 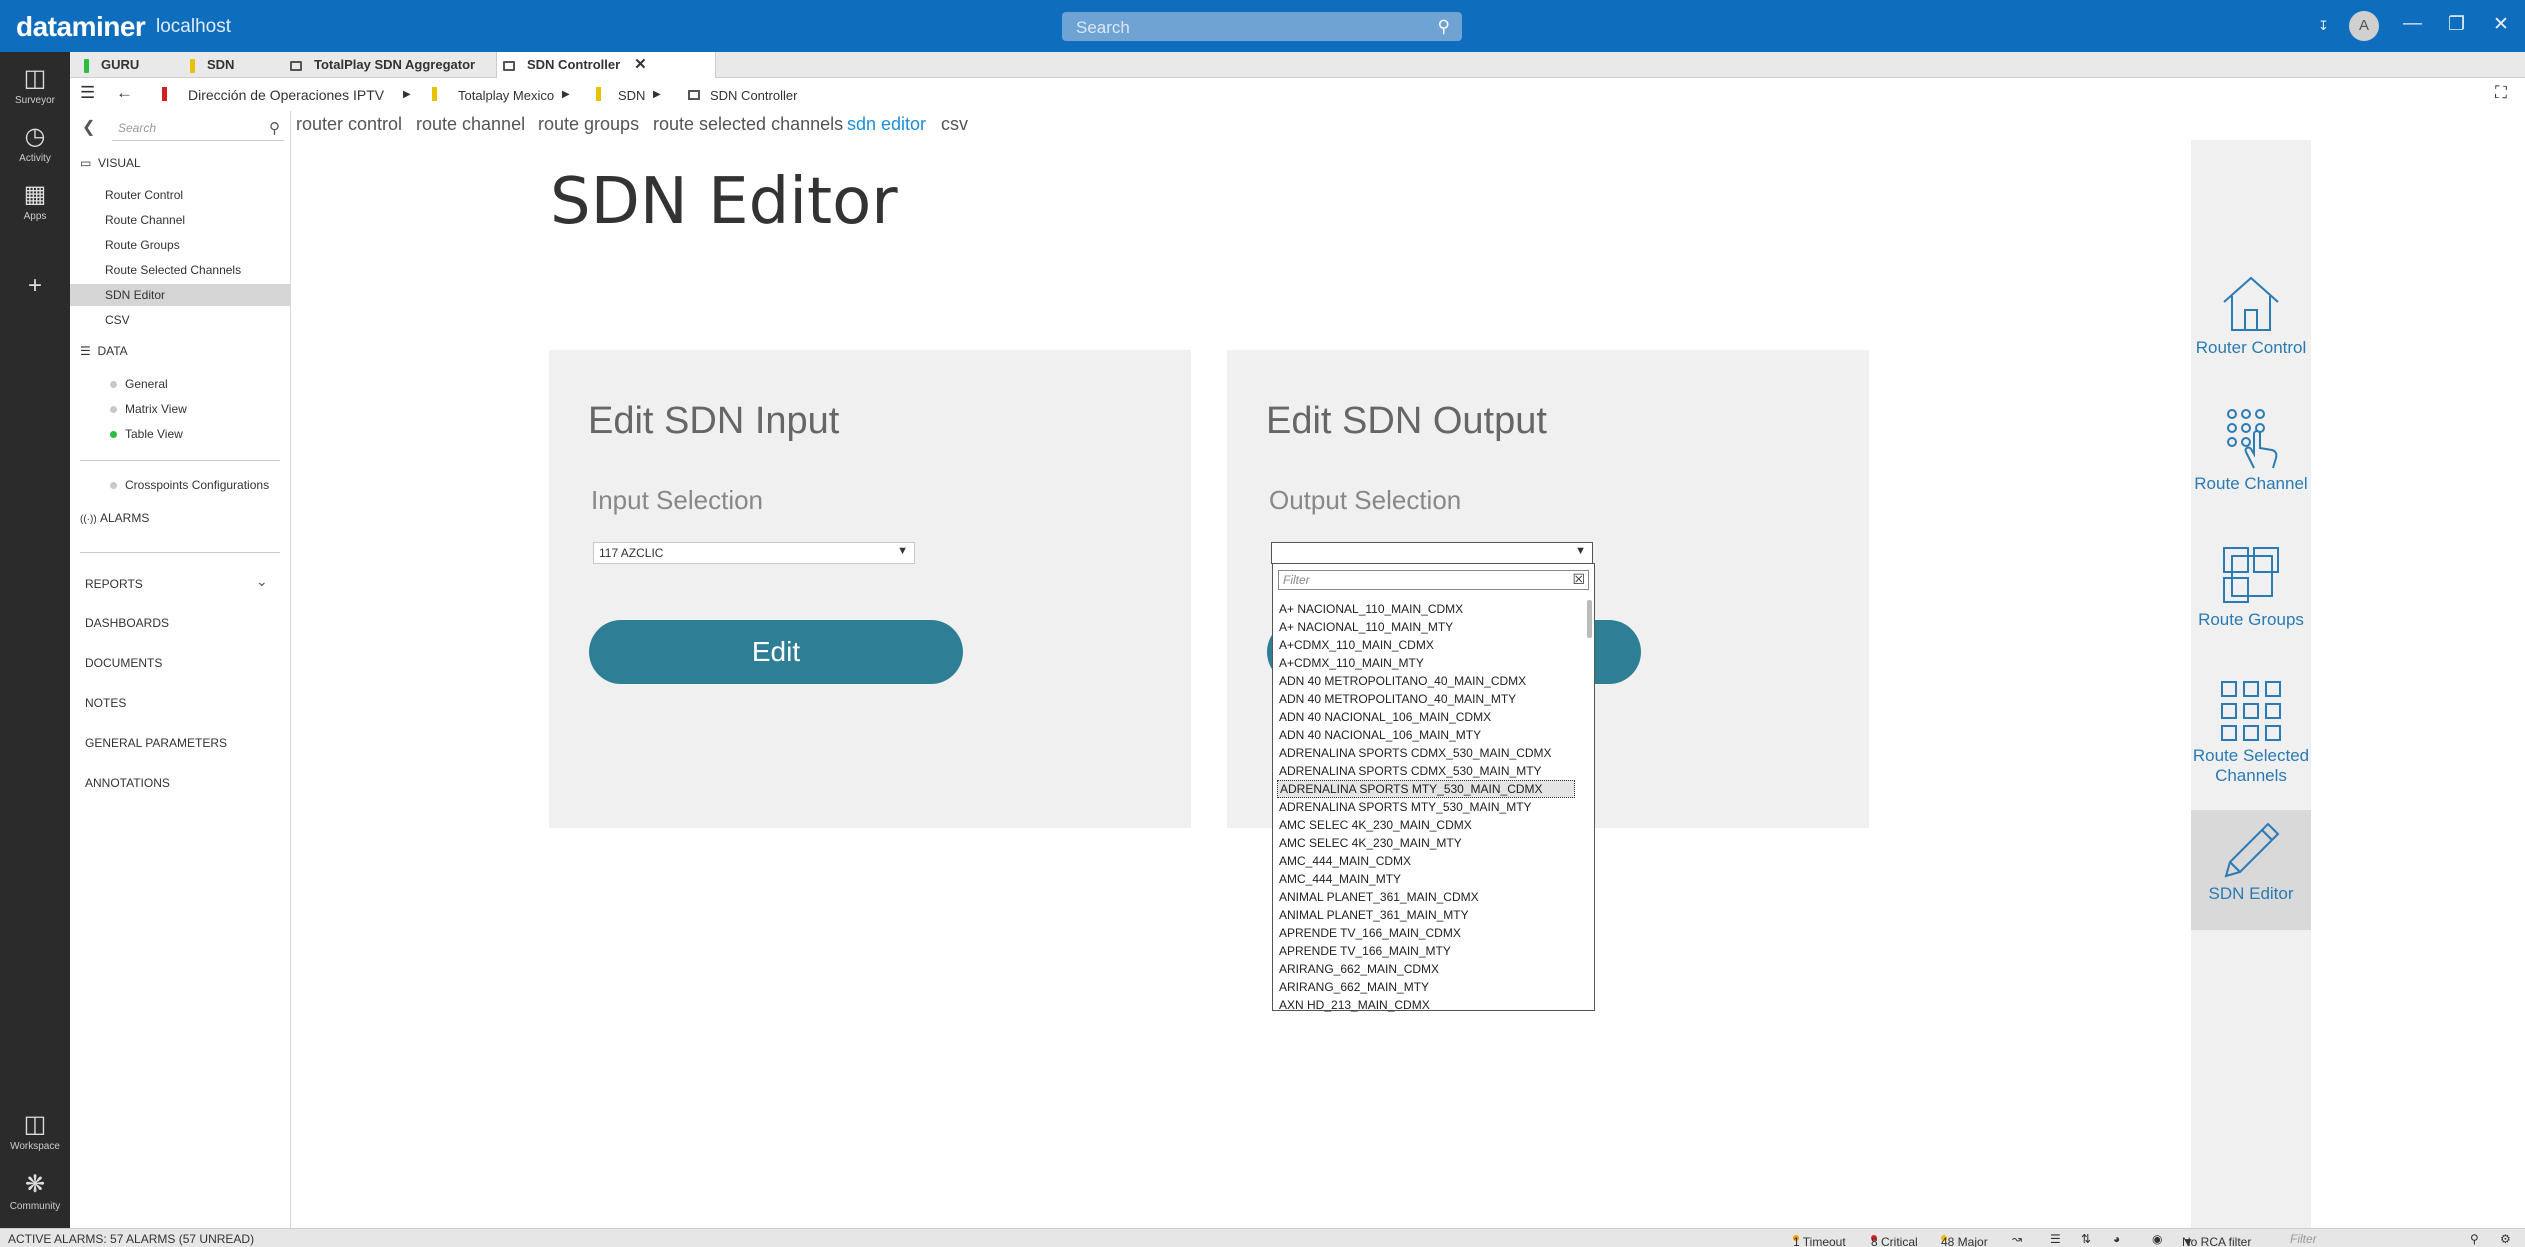 What do you see at coordinates (145, 220) in the screenshot?
I see `nav-item-route-channel: Route Channel` at bounding box center [145, 220].